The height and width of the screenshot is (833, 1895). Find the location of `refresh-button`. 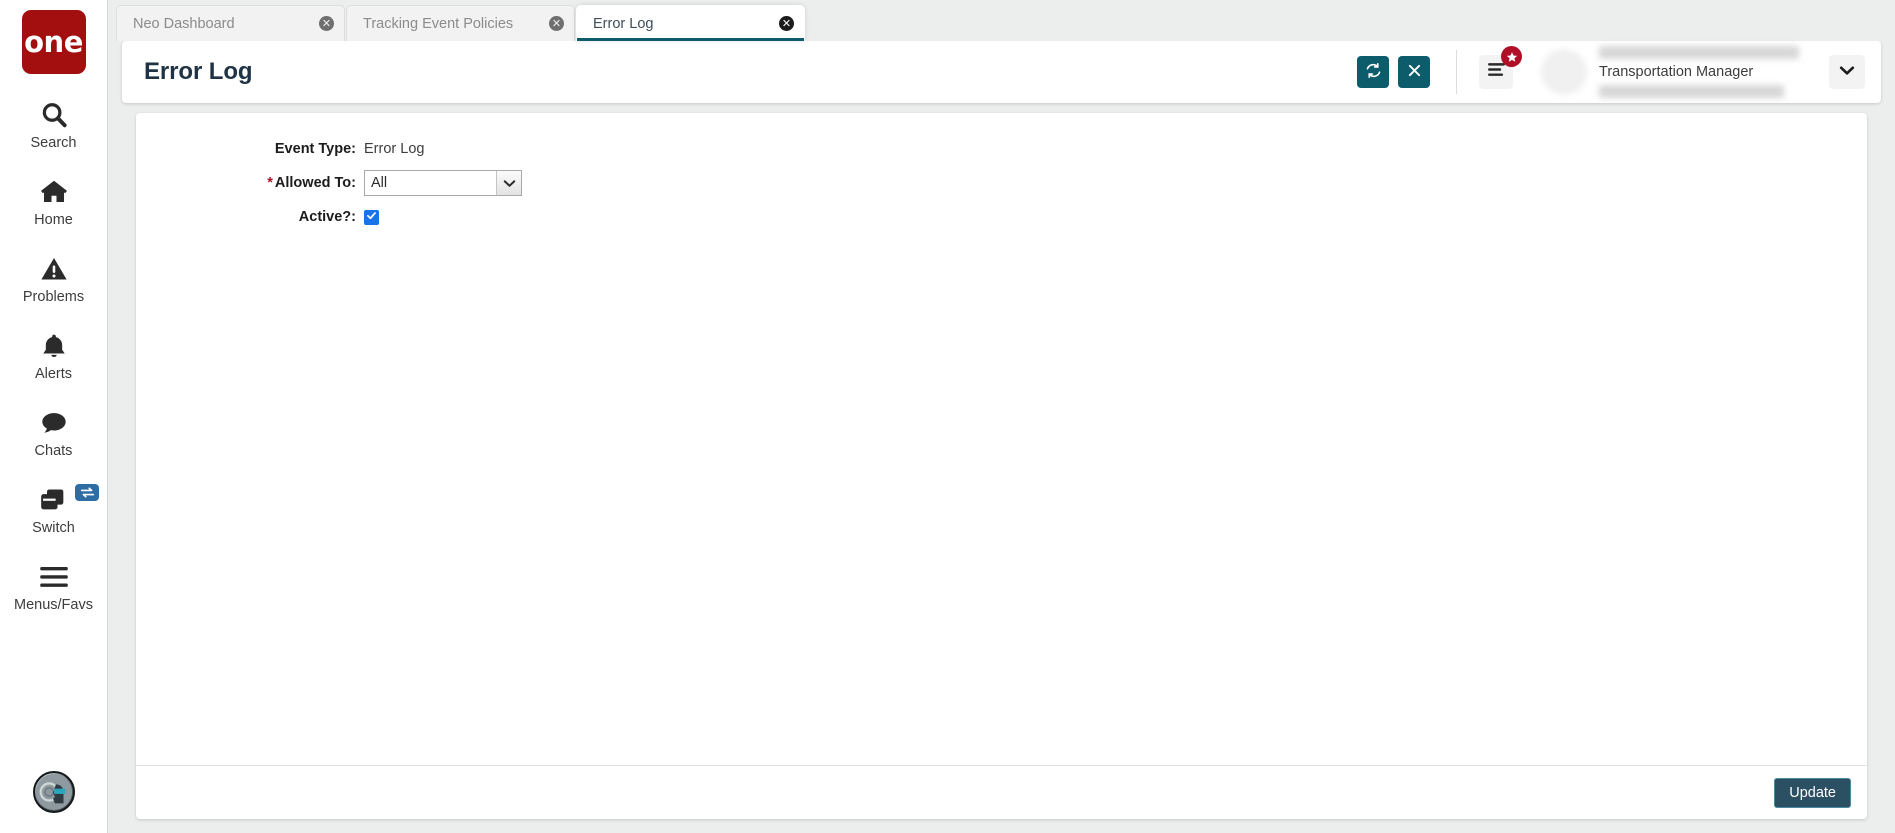

refresh-button is located at coordinates (1373, 72).